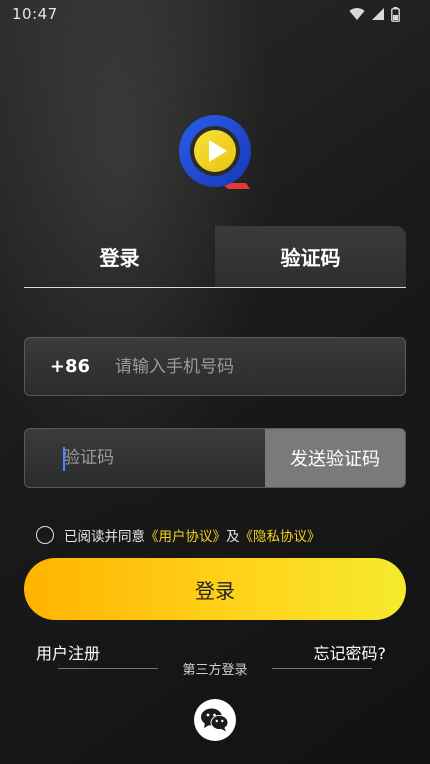  What do you see at coordinates (70, 366) in the screenshot?
I see `country-code: +86` at bounding box center [70, 366].